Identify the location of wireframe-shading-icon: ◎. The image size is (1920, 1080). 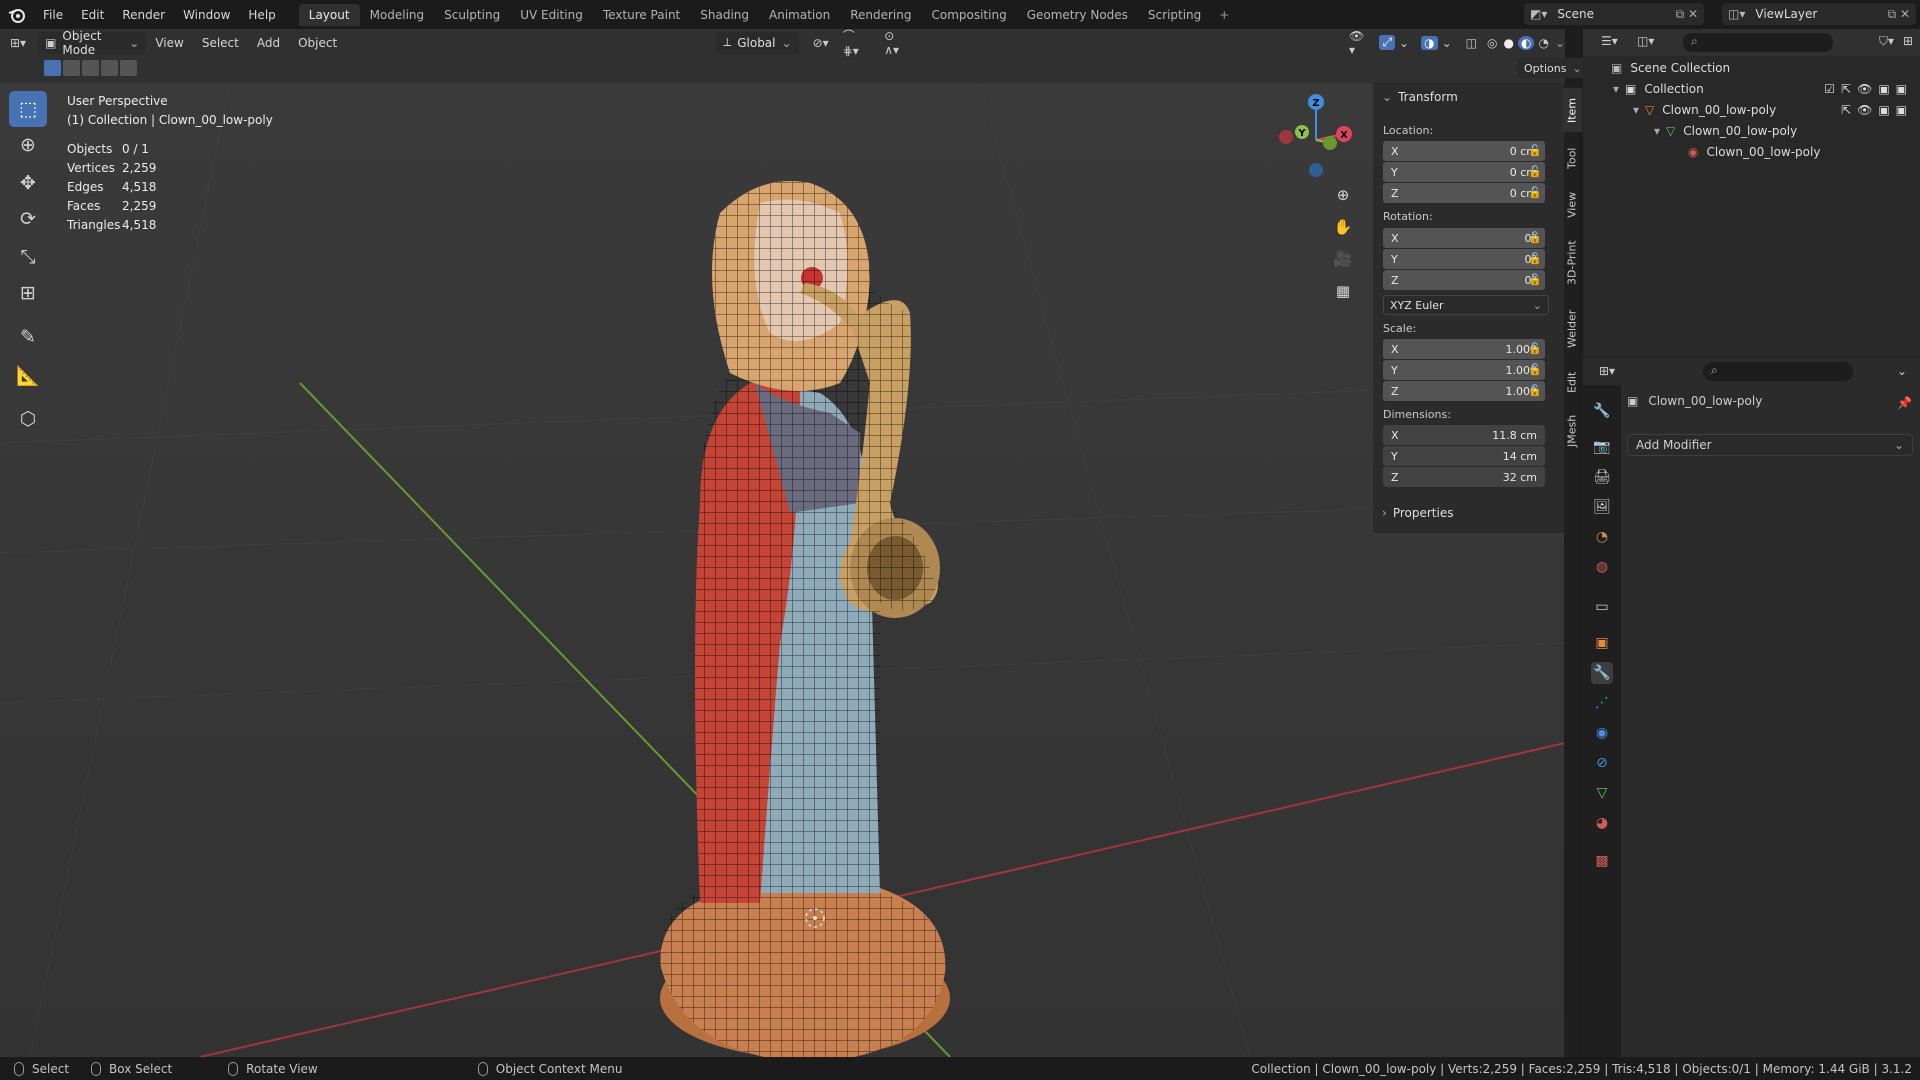
(1492, 43).